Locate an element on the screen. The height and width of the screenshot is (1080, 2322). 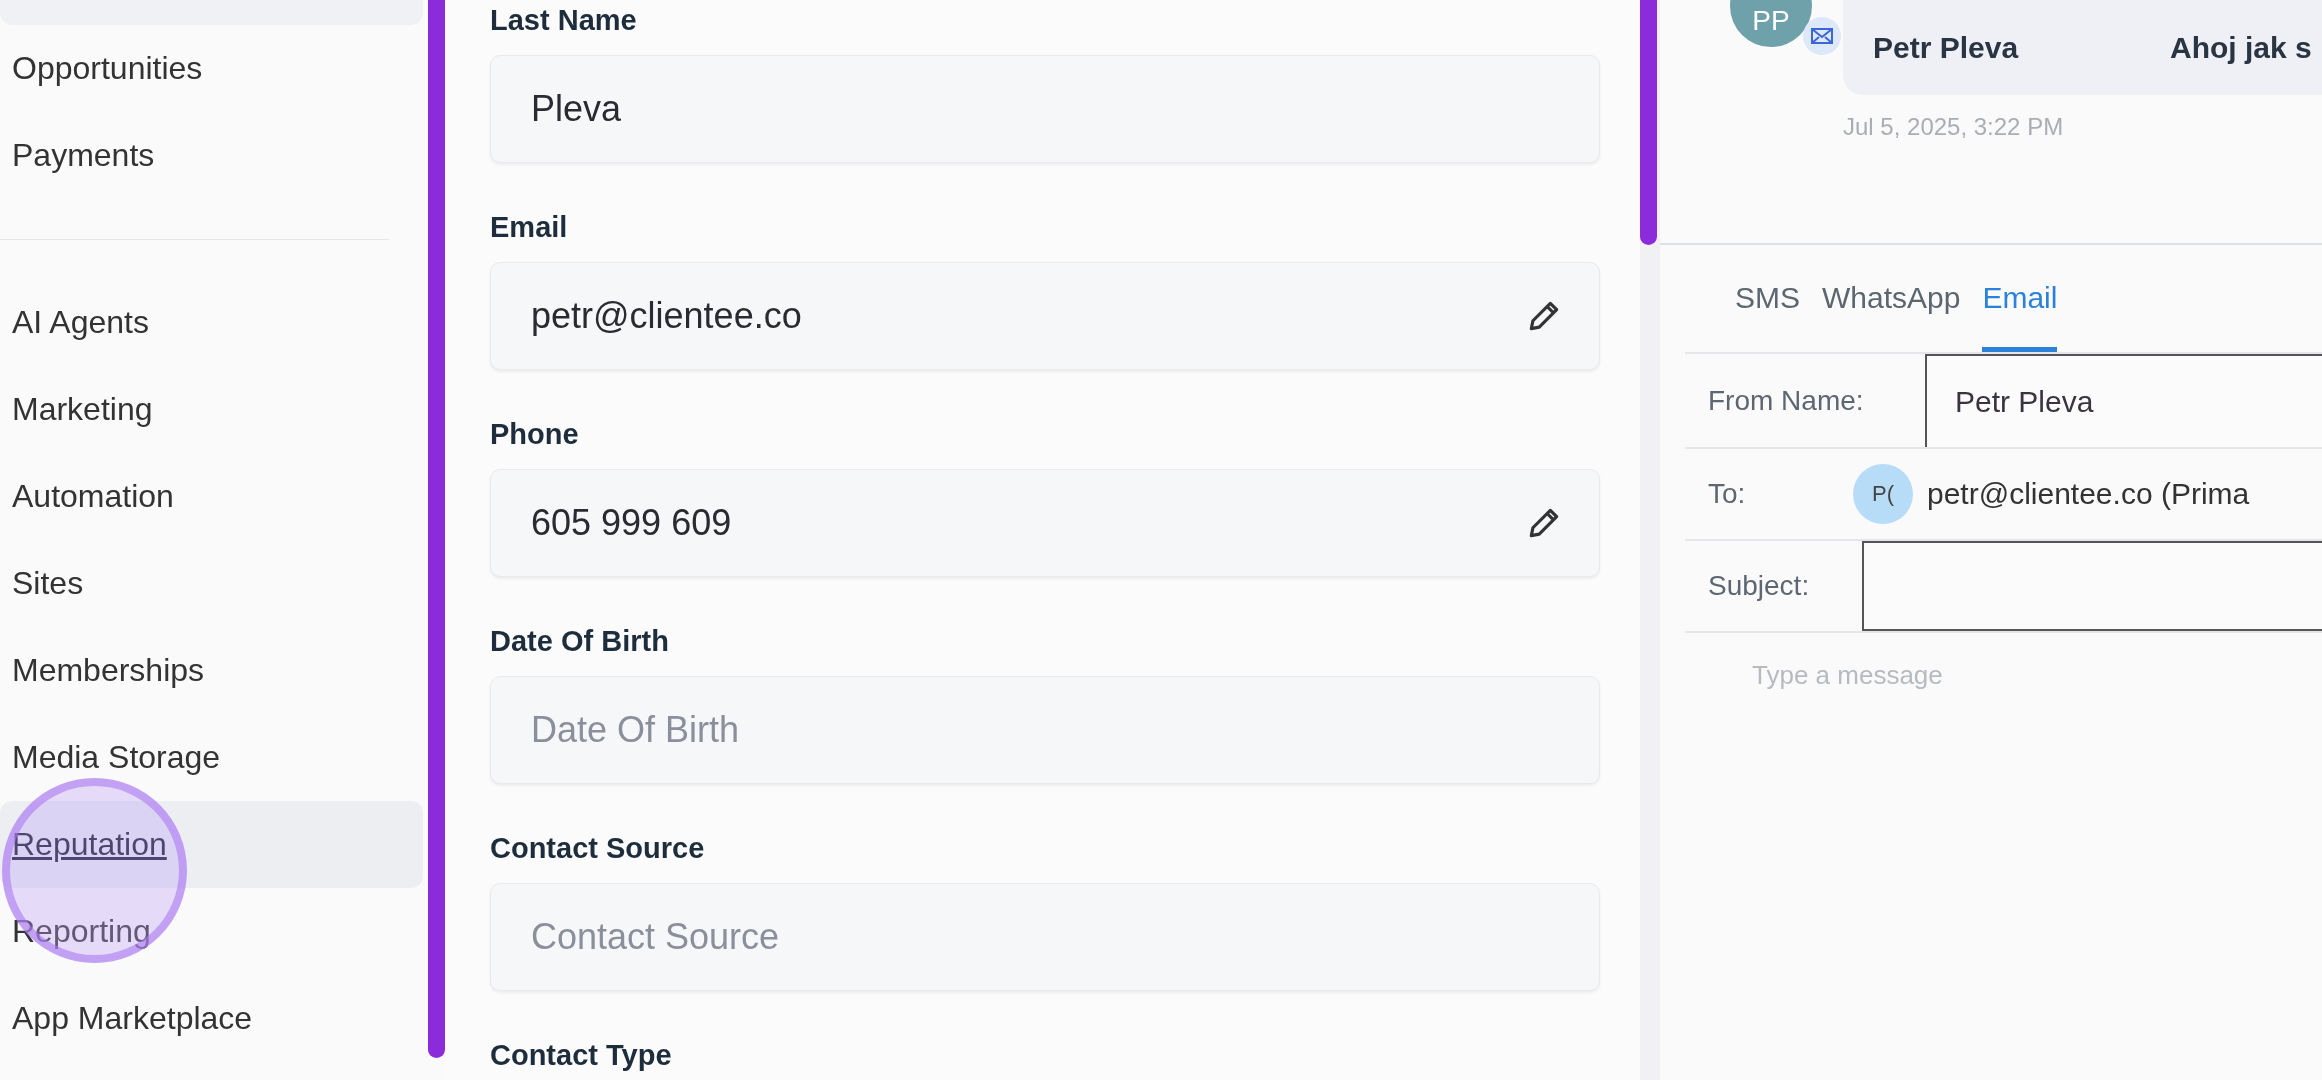
mail-icon is located at coordinates (1822, 36).